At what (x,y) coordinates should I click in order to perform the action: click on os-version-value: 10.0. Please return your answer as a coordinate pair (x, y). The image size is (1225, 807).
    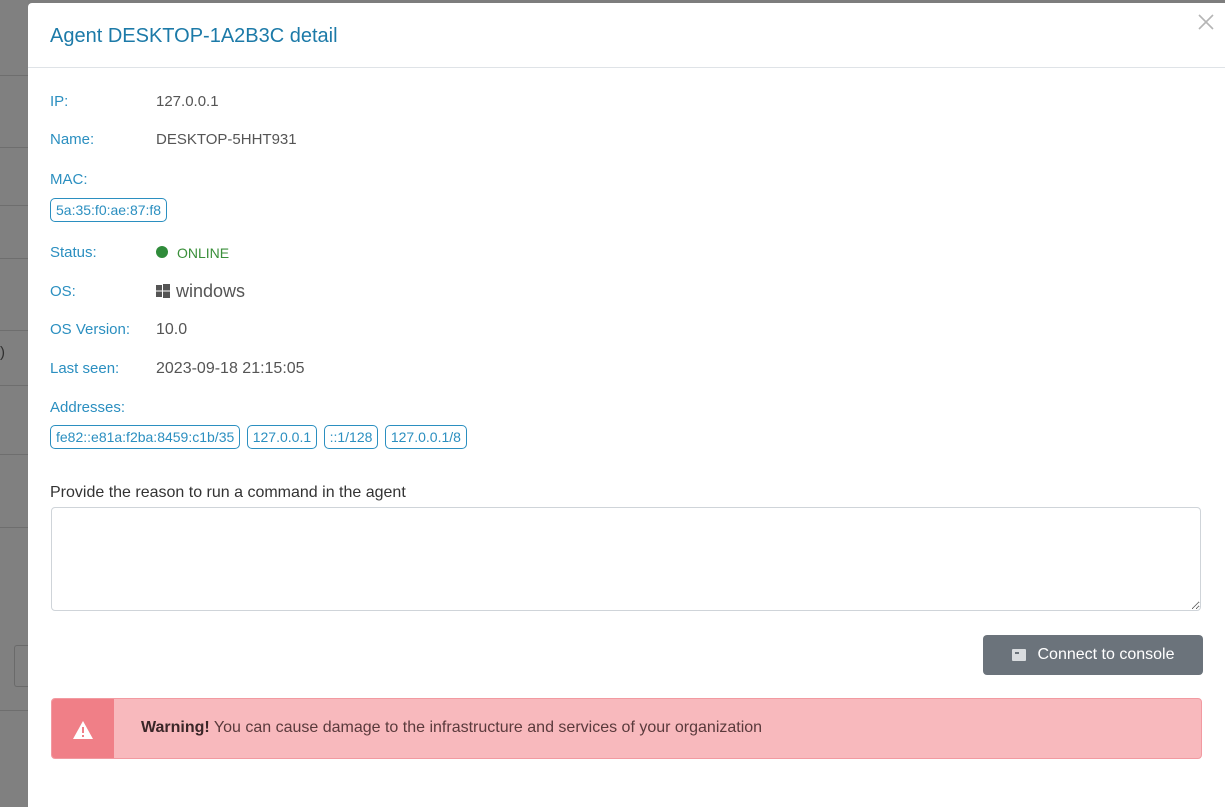
    Looking at the image, I should click on (172, 329).